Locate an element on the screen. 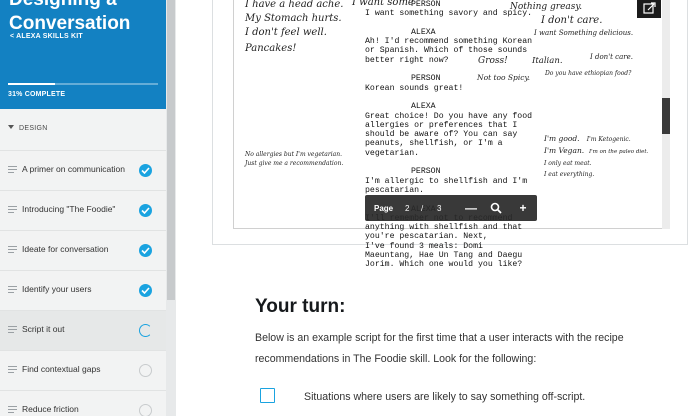  open-external-button is located at coordinates (649, 9).